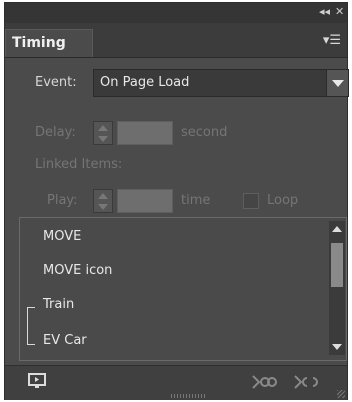  What do you see at coordinates (62, 200) in the screenshot?
I see `play-label: Play:` at bounding box center [62, 200].